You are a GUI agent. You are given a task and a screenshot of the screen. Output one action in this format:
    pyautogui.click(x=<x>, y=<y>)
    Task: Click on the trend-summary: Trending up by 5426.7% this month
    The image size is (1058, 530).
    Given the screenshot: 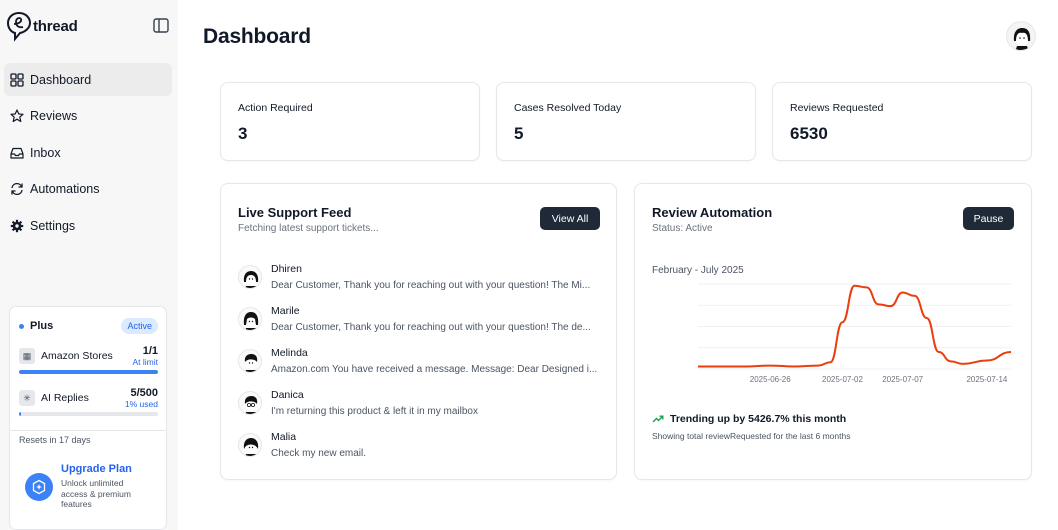 What is the action you would take?
    pyautogui.click(x=749, y=419)
    